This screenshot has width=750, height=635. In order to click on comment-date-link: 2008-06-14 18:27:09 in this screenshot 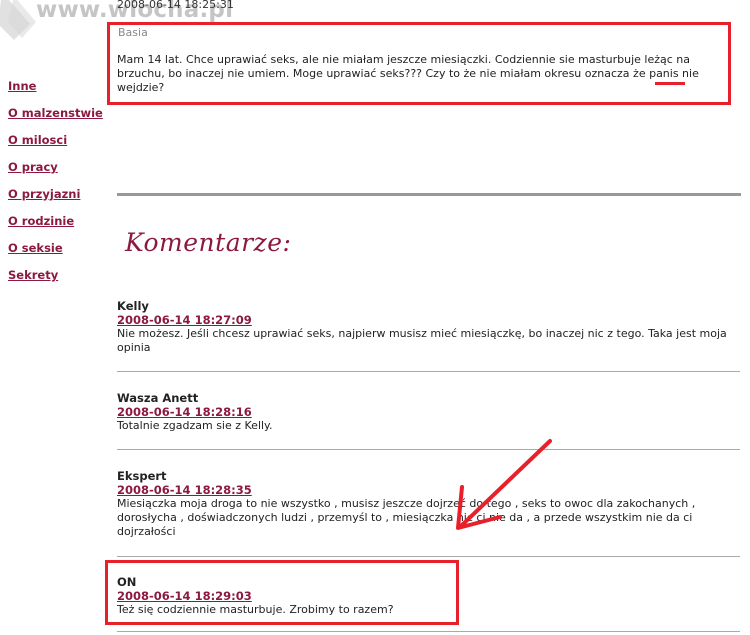, I will do `click(429, 320)`.